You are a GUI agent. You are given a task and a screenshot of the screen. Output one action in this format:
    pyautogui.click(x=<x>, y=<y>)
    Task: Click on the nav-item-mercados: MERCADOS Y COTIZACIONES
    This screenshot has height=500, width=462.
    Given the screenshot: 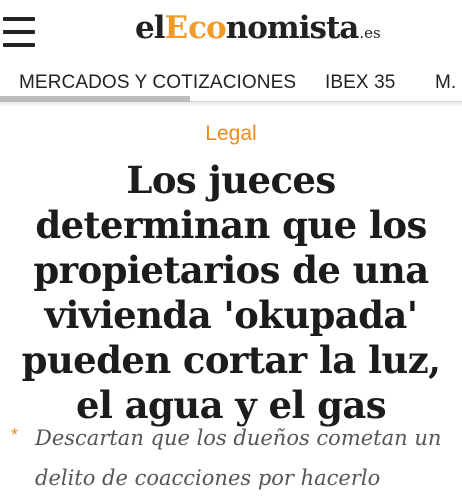 What is the action you would take?
    pyautogui.click(x=157, y=83)
    